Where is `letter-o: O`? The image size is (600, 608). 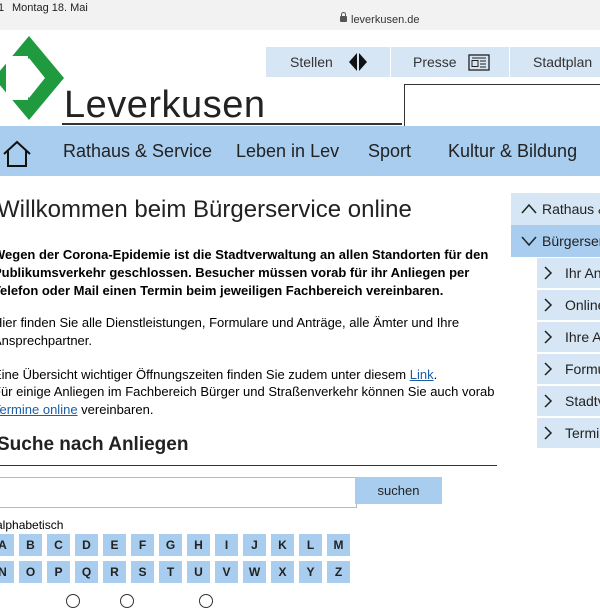 letter-o: O is located at coordinates (30, 572).